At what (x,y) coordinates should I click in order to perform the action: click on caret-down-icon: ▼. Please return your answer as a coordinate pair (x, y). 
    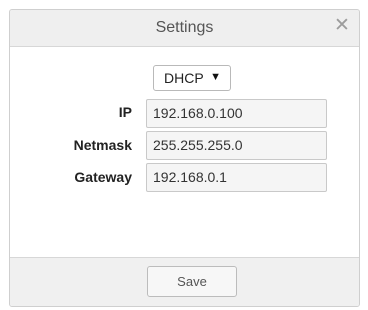
    Looking at the image, I should click on (215, 77).